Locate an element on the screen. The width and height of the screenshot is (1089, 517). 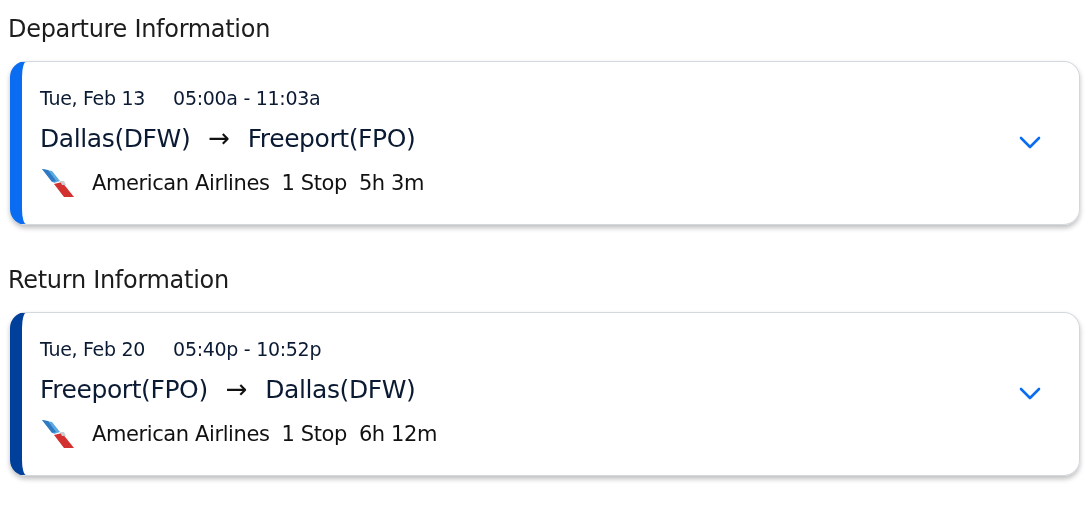
flight-date: Tue, Feb 13 is located at coordinates (93, 98).